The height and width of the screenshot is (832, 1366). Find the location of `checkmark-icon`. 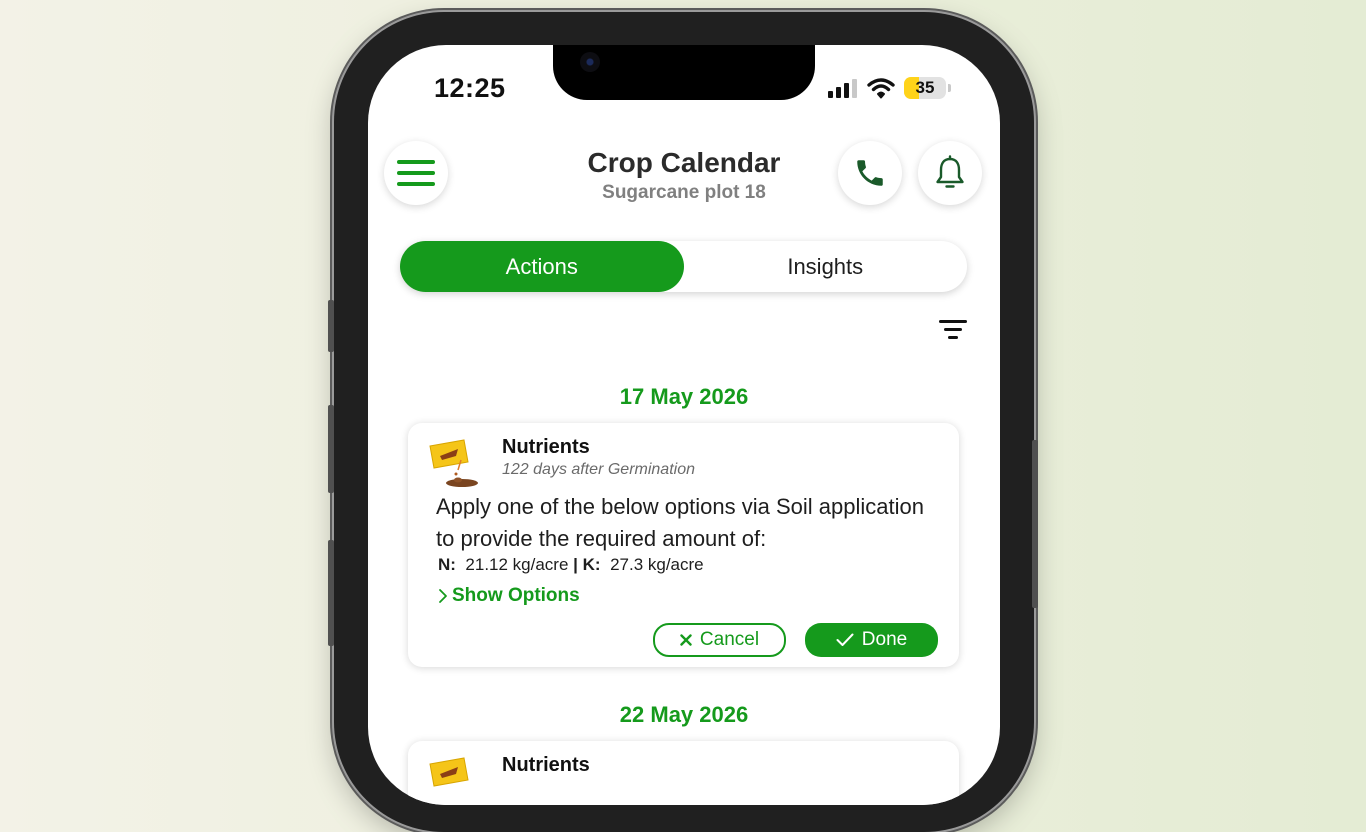

checkmark-icon is located at coordinates (845, 639).